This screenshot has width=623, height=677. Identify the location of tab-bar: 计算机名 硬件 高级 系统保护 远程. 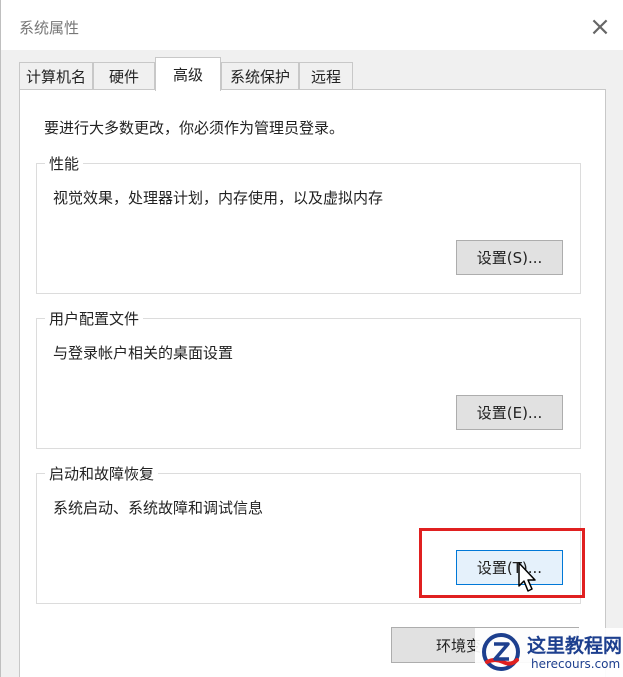
(319, 74).